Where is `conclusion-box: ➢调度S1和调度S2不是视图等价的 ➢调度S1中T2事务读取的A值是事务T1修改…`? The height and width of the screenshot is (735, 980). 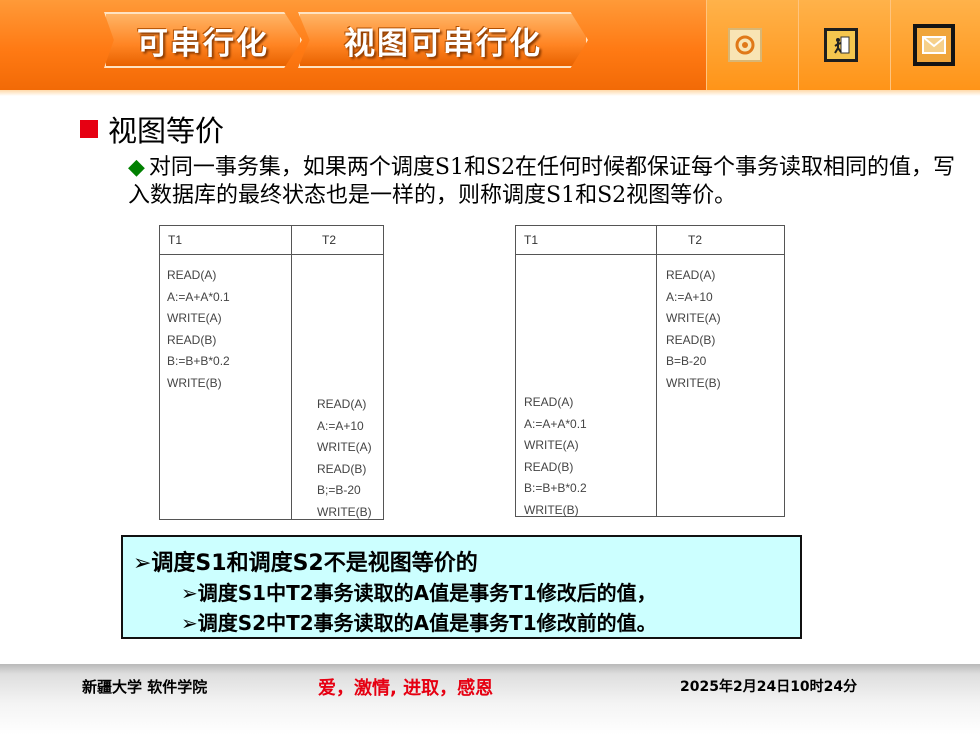
conclusion-box: ➢调度S1和调度S2不是视图等价的 ➢调度S1中T2事务读取的A值是事务T1修改… is located at coordinates (461, 587).